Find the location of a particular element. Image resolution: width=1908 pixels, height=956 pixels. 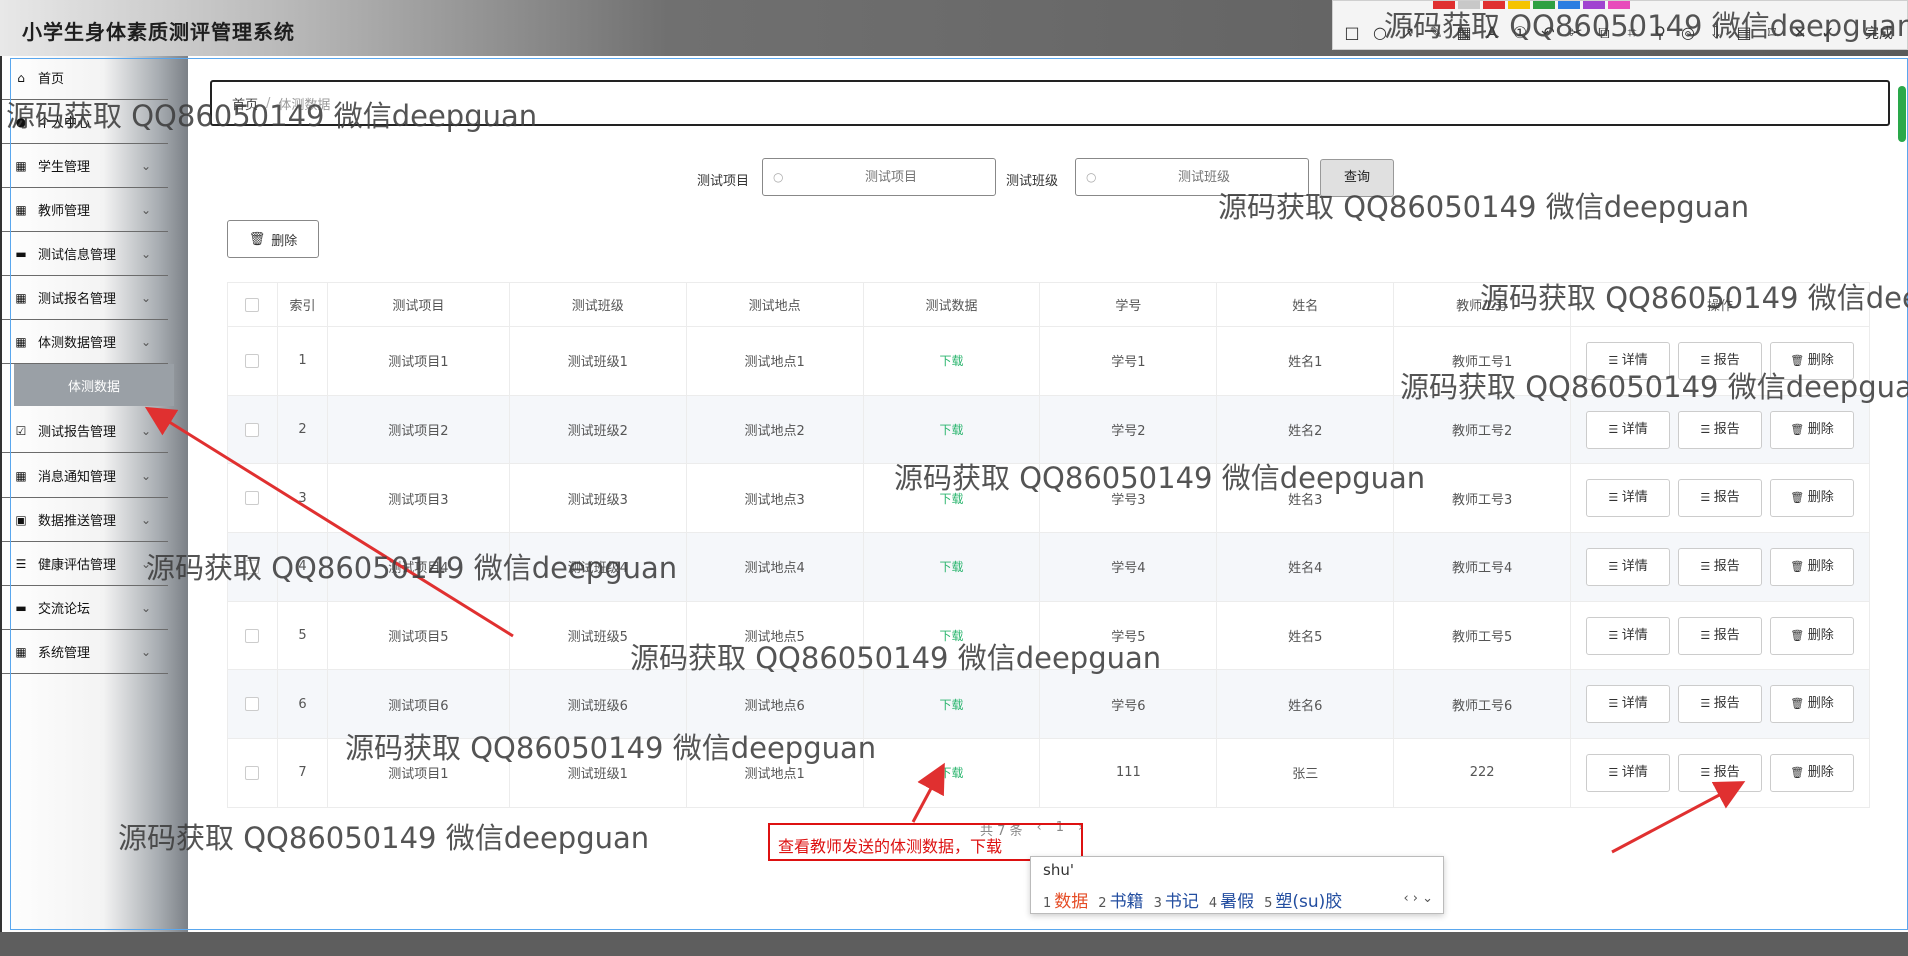

download-icon: ⇩ is located at coordinates (1716, 33).